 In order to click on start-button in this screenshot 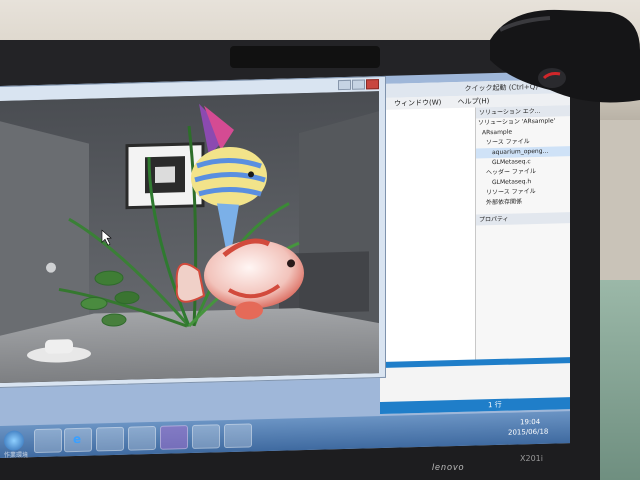, I will do `click(14, 440)`.